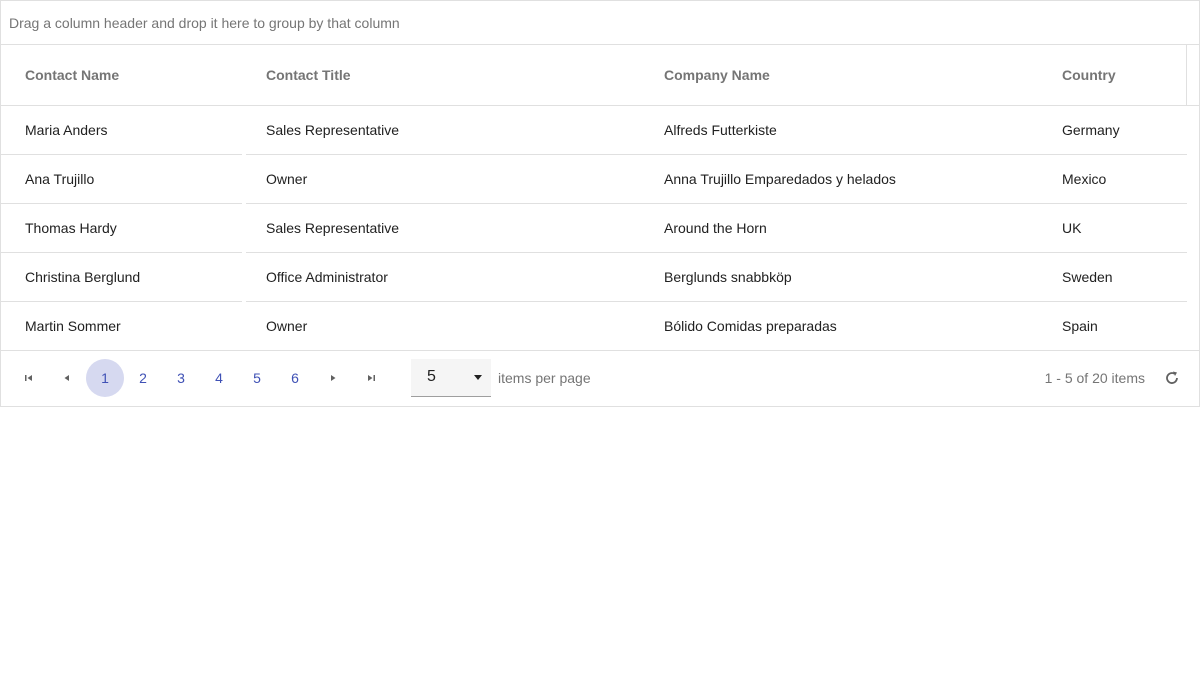  I want to click on cell-country: Mexico, so click(1112, 179).